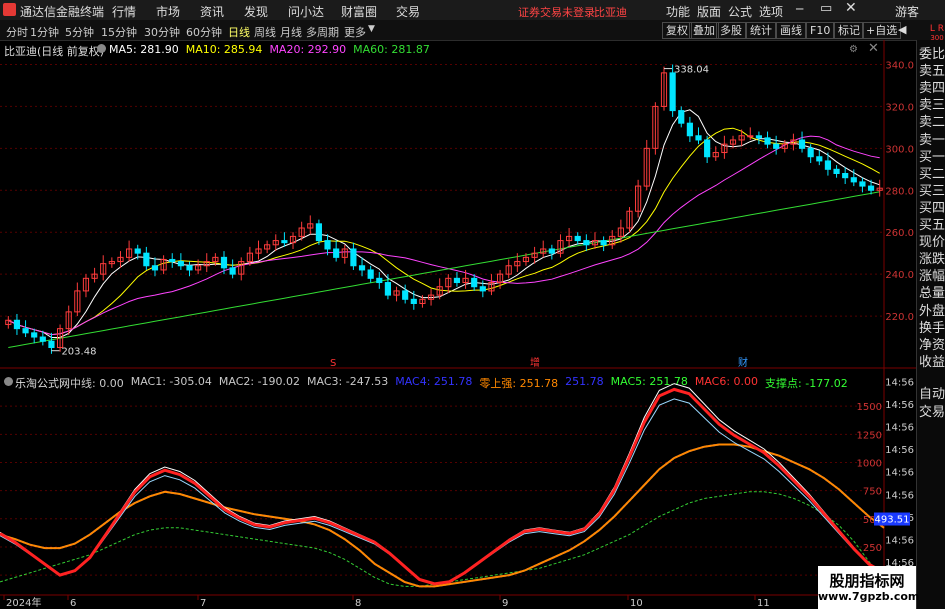 The height and width of the screenshot is (609, 945). Describe the element at coordinates (168, 11) in the screenshot. I see `menu-market: 市场` at that location.